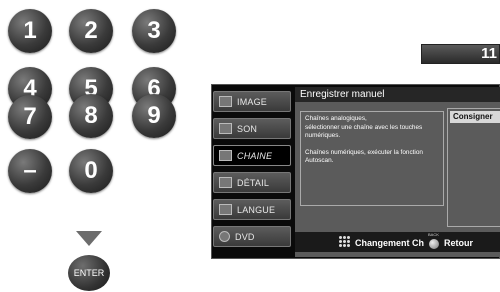 This screenshot has width=500, height=292. What do you see at coordinates (397, 94) in the screenshot?
I see `menu-title: Enregistrer manuel` at bounding box center [397, 94].